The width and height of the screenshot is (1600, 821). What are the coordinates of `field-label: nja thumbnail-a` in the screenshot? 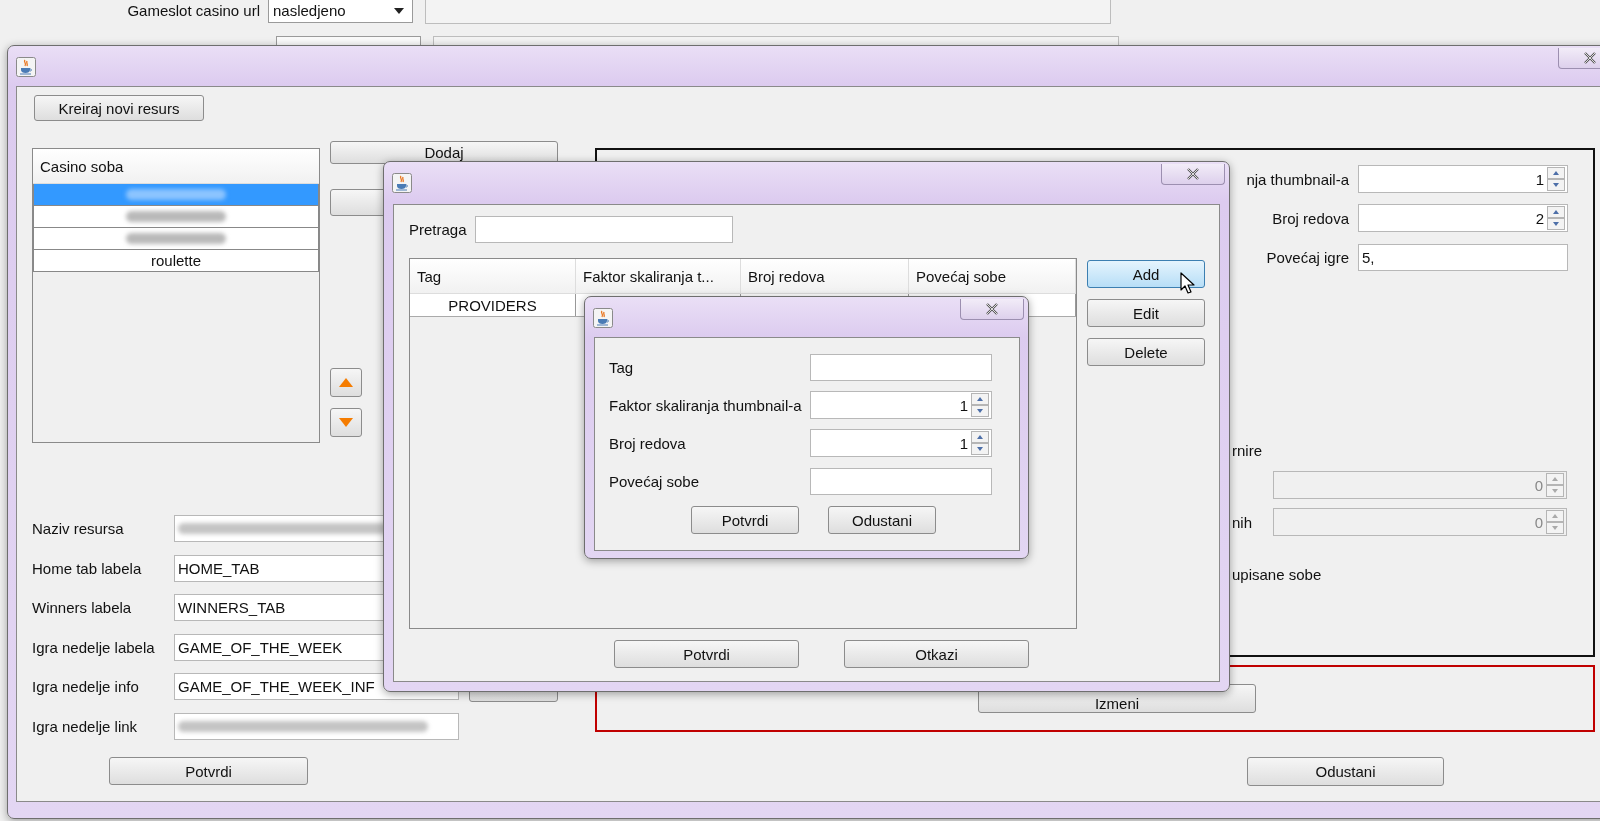 It's located at (1297, 179).